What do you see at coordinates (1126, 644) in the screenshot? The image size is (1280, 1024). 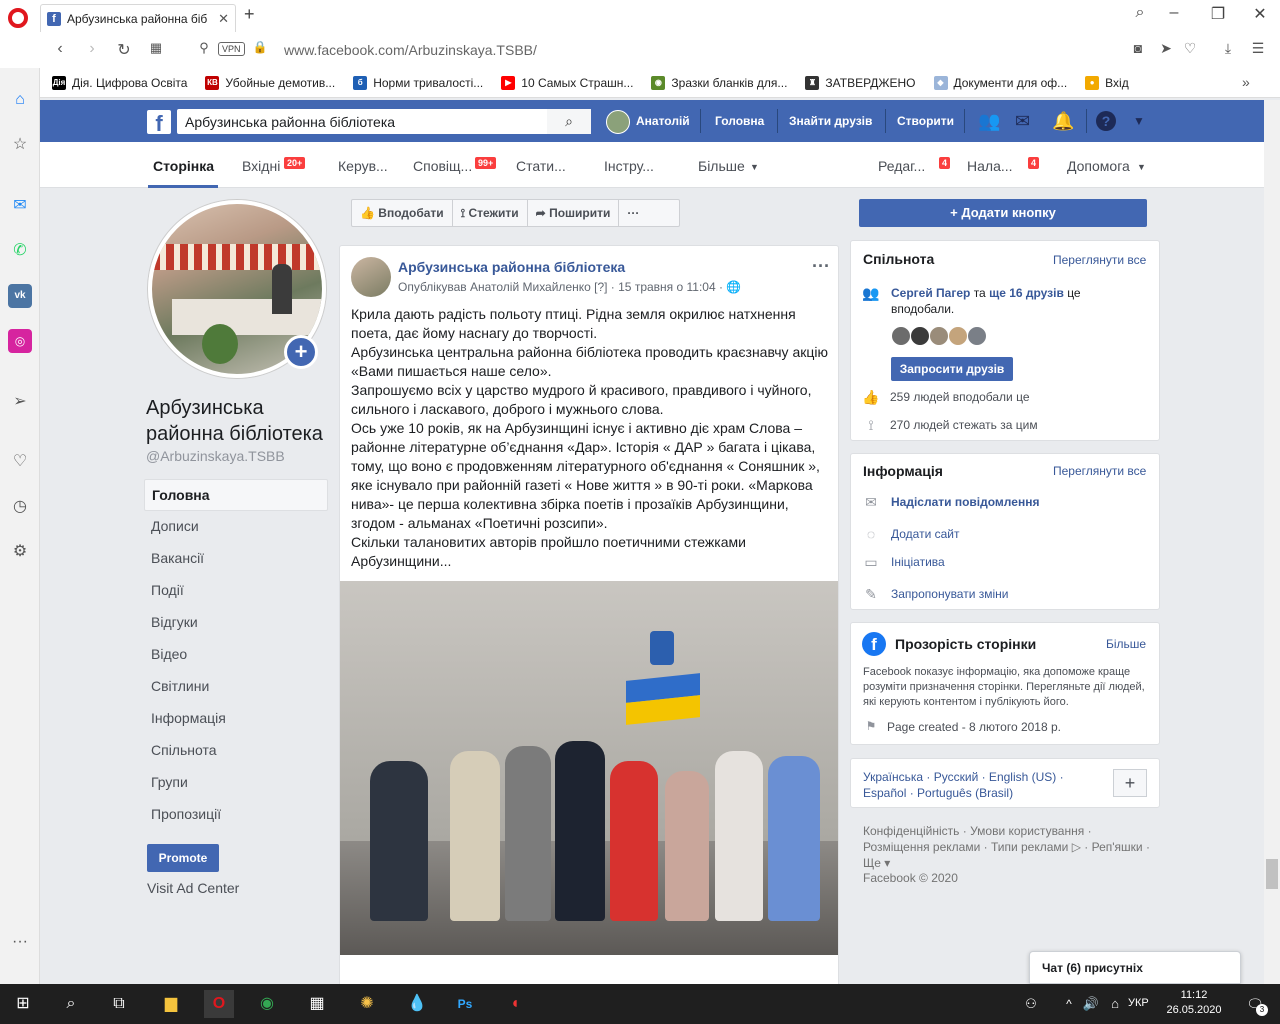 I see `transparency-more: Більше` at bounding box center [1126, 644].